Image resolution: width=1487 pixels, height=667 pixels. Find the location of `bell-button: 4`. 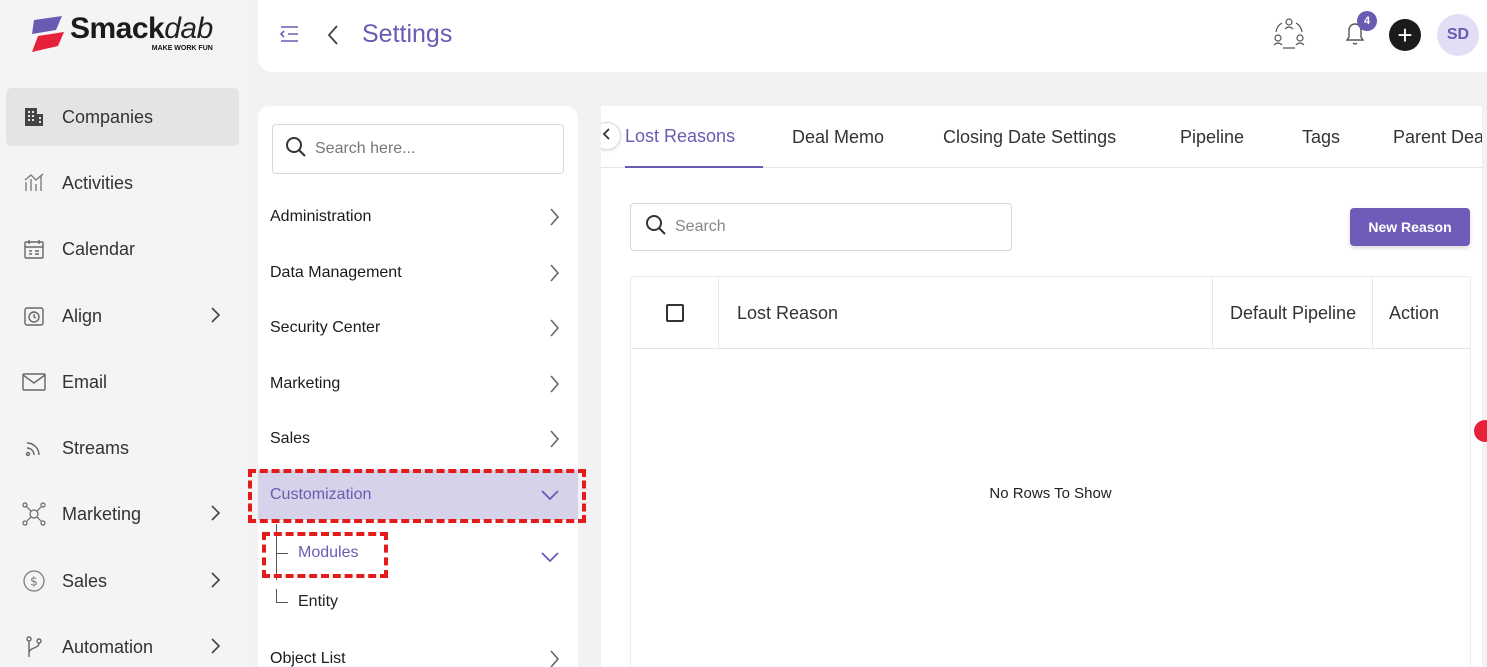

bell-button: 4 is located at coordinates (1360, 31).